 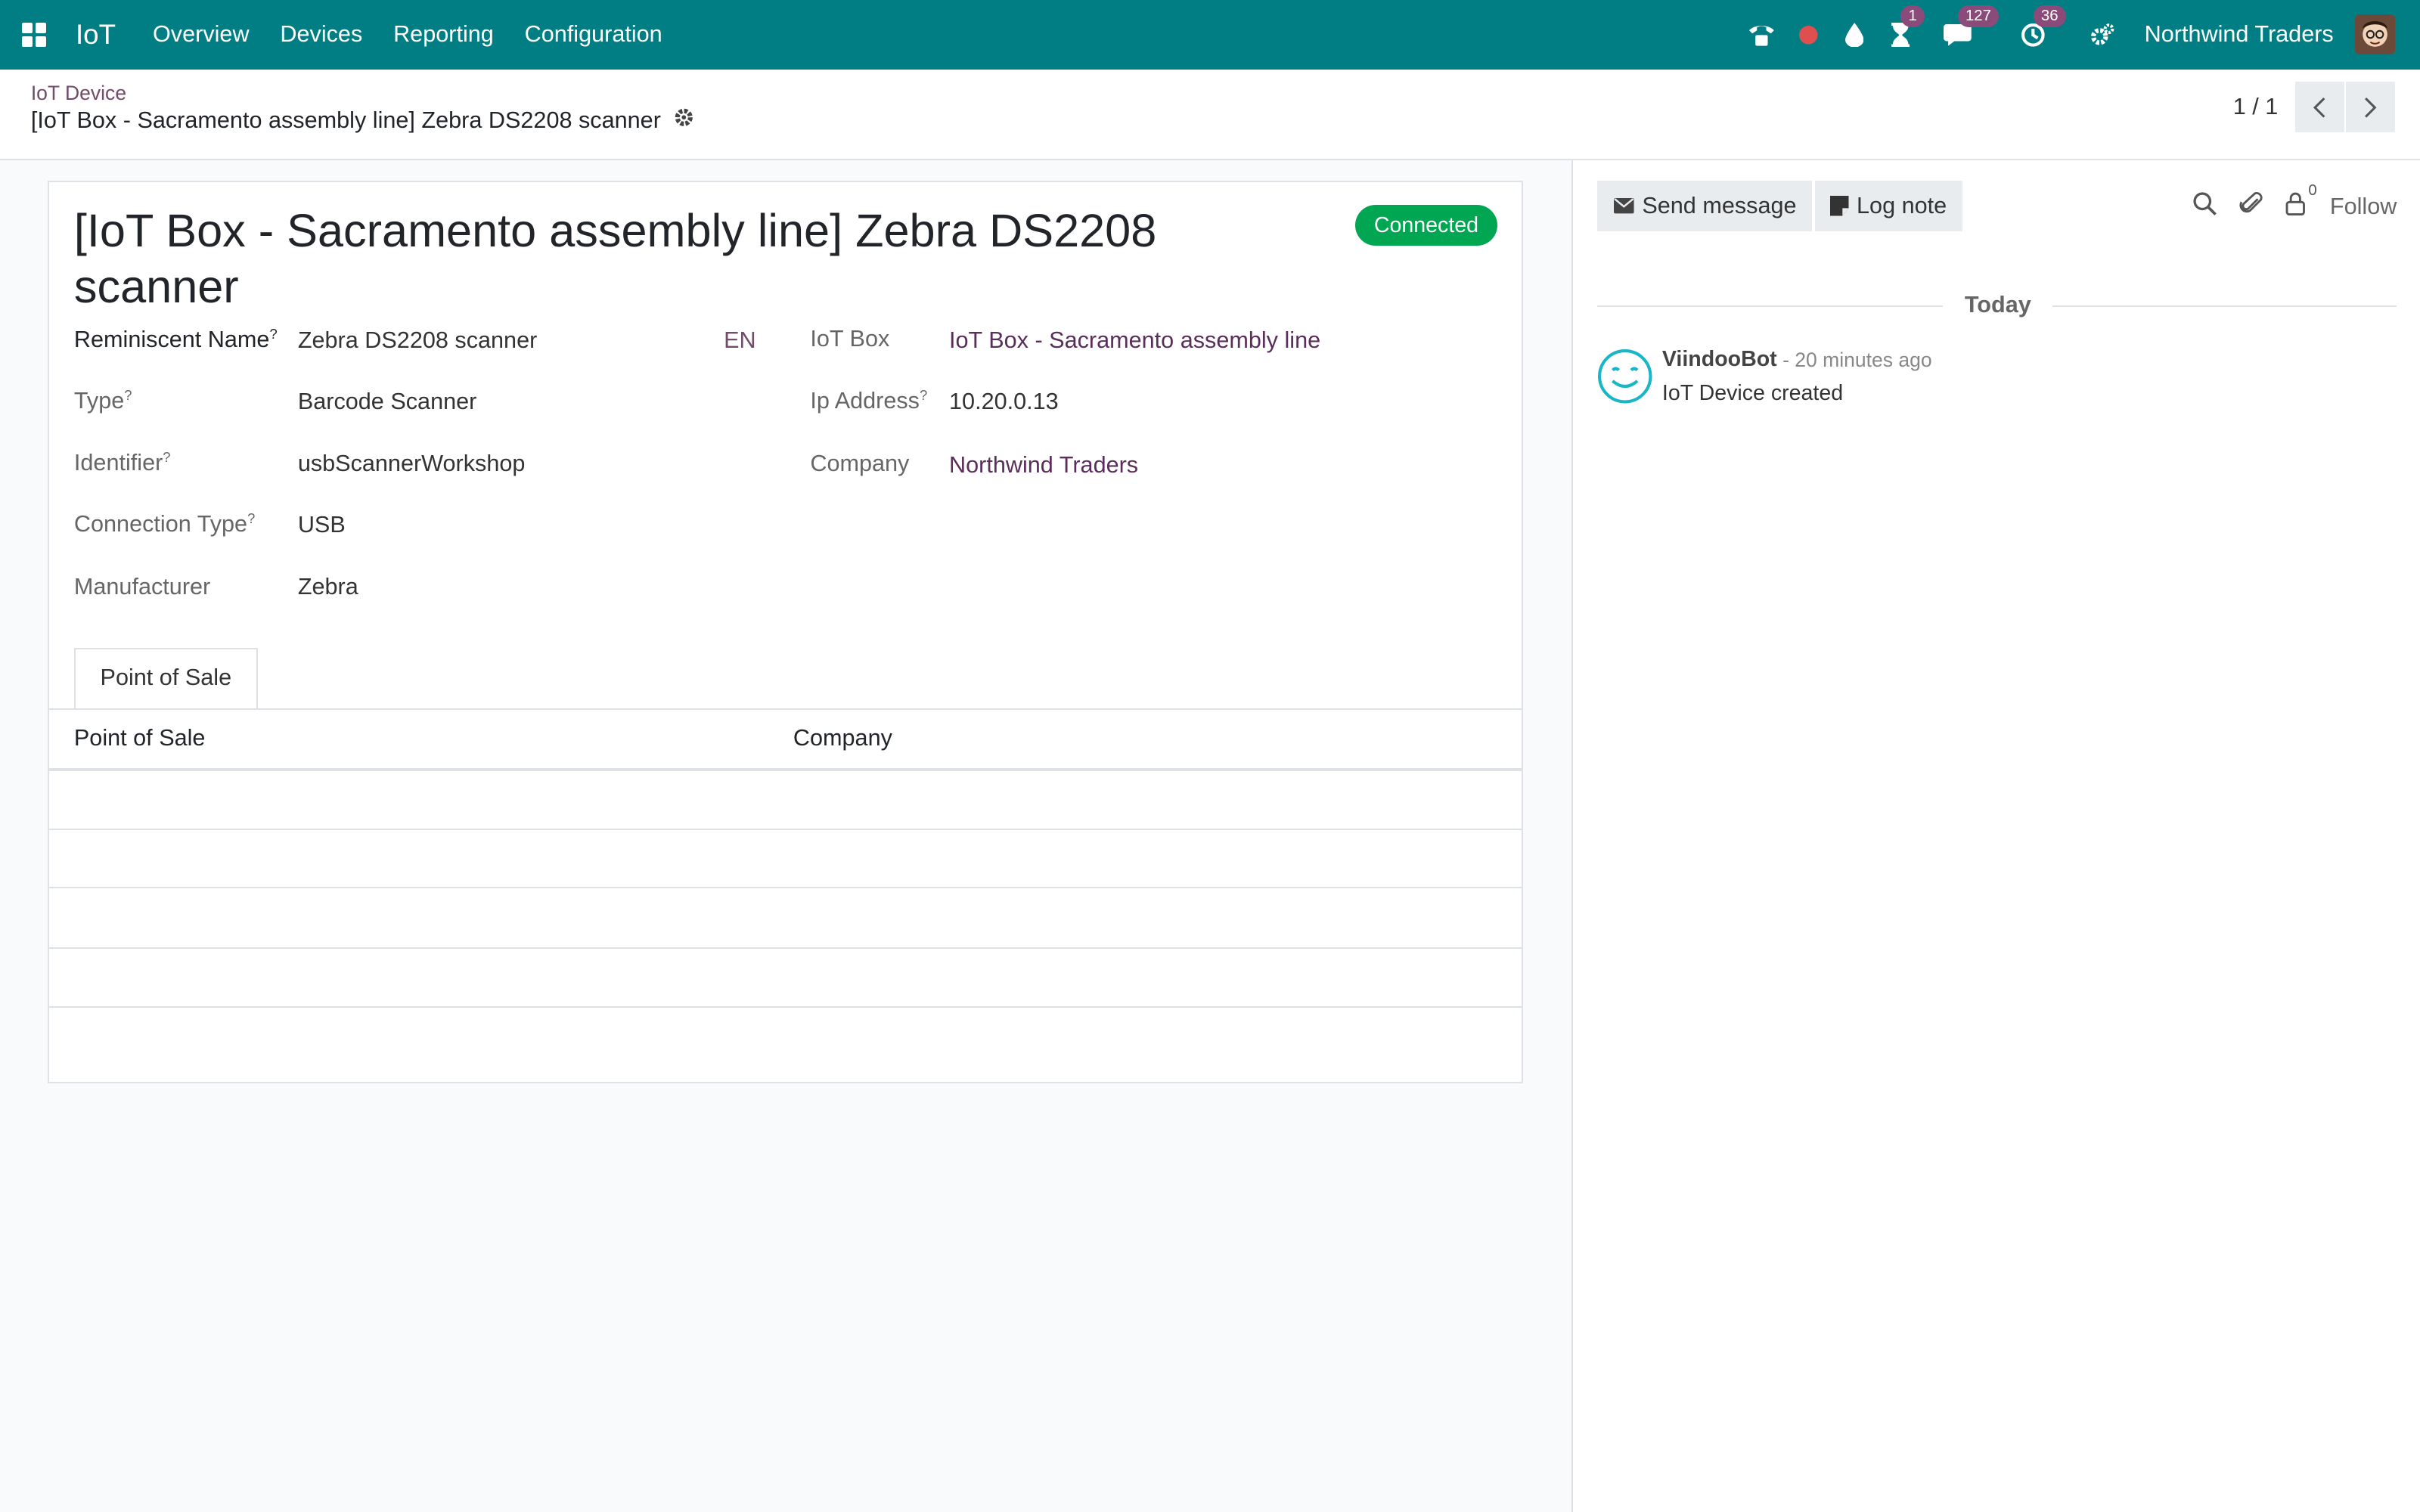 What do you see at coordinates (321, 34) in the screenshot?
I see `menu-devices: Devices` at bounding box center [321, 34].